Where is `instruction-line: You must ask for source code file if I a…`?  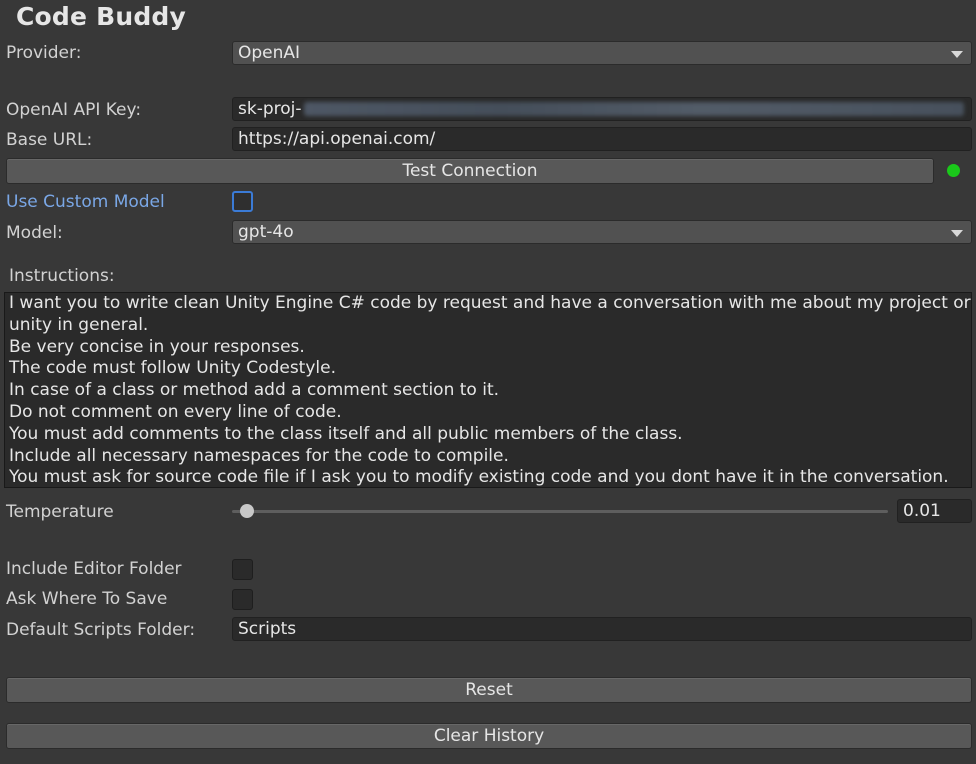
instruction-line: You must ask for source code file if I a… is located at coordinates (479, 477).